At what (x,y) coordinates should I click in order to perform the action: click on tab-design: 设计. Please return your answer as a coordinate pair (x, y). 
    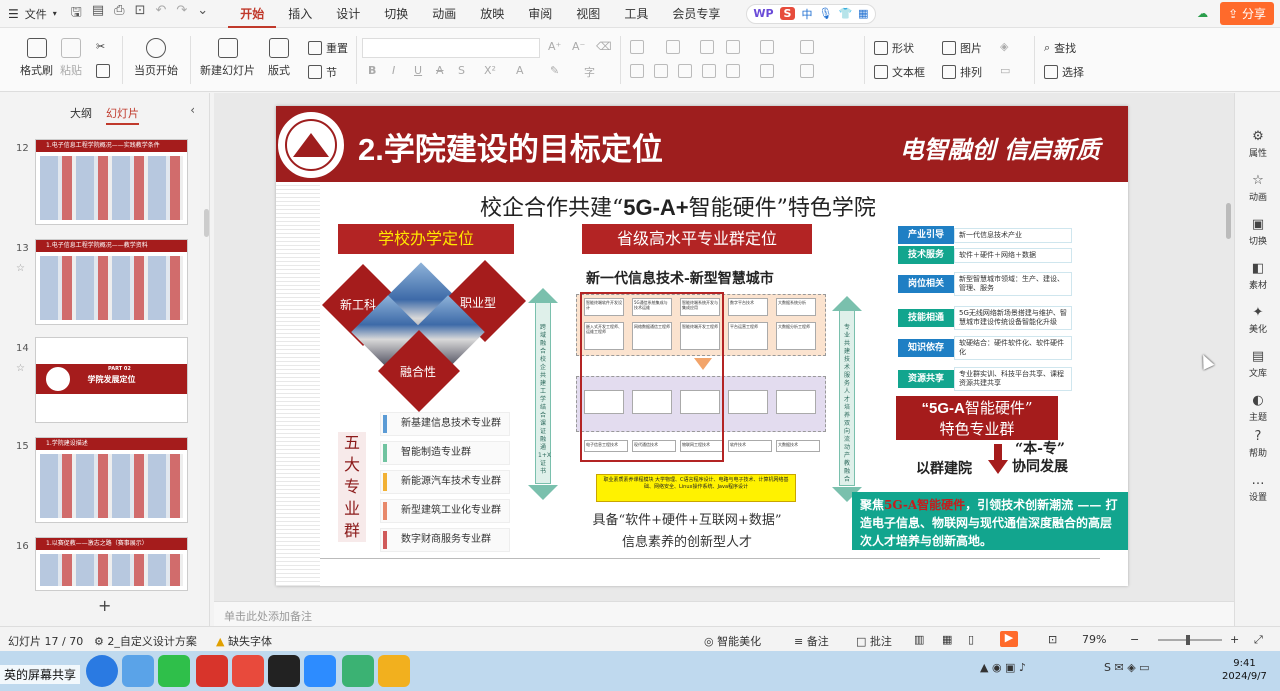
    Looking at the image, I should click on (348, 14).